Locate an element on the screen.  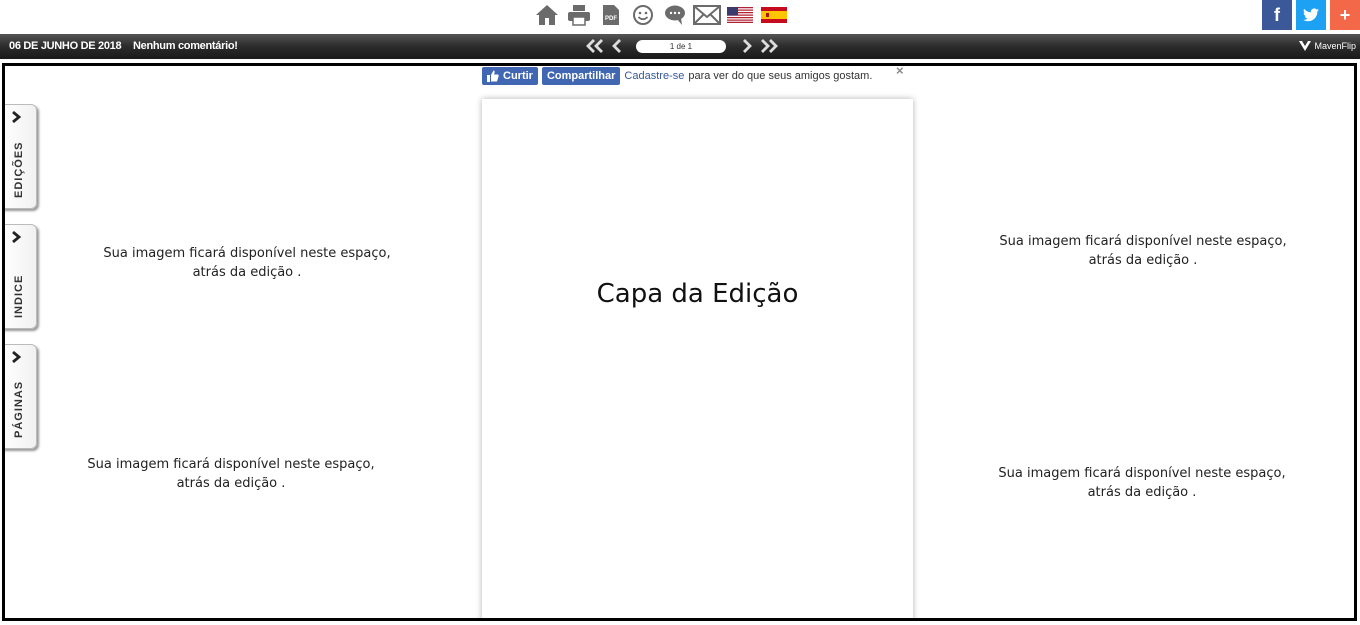
us-flag-icon is located at coordinates (740, 15).